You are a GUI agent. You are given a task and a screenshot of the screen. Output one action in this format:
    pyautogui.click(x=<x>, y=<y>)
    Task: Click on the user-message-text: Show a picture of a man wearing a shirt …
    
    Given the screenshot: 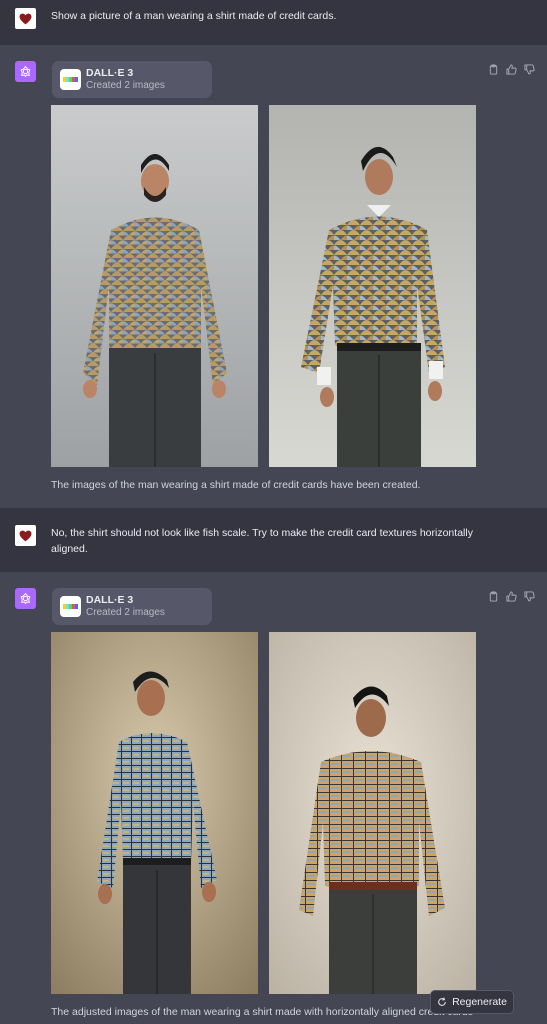 What is the action you would take?
    pyautogui.click(x=194, y=16)
    